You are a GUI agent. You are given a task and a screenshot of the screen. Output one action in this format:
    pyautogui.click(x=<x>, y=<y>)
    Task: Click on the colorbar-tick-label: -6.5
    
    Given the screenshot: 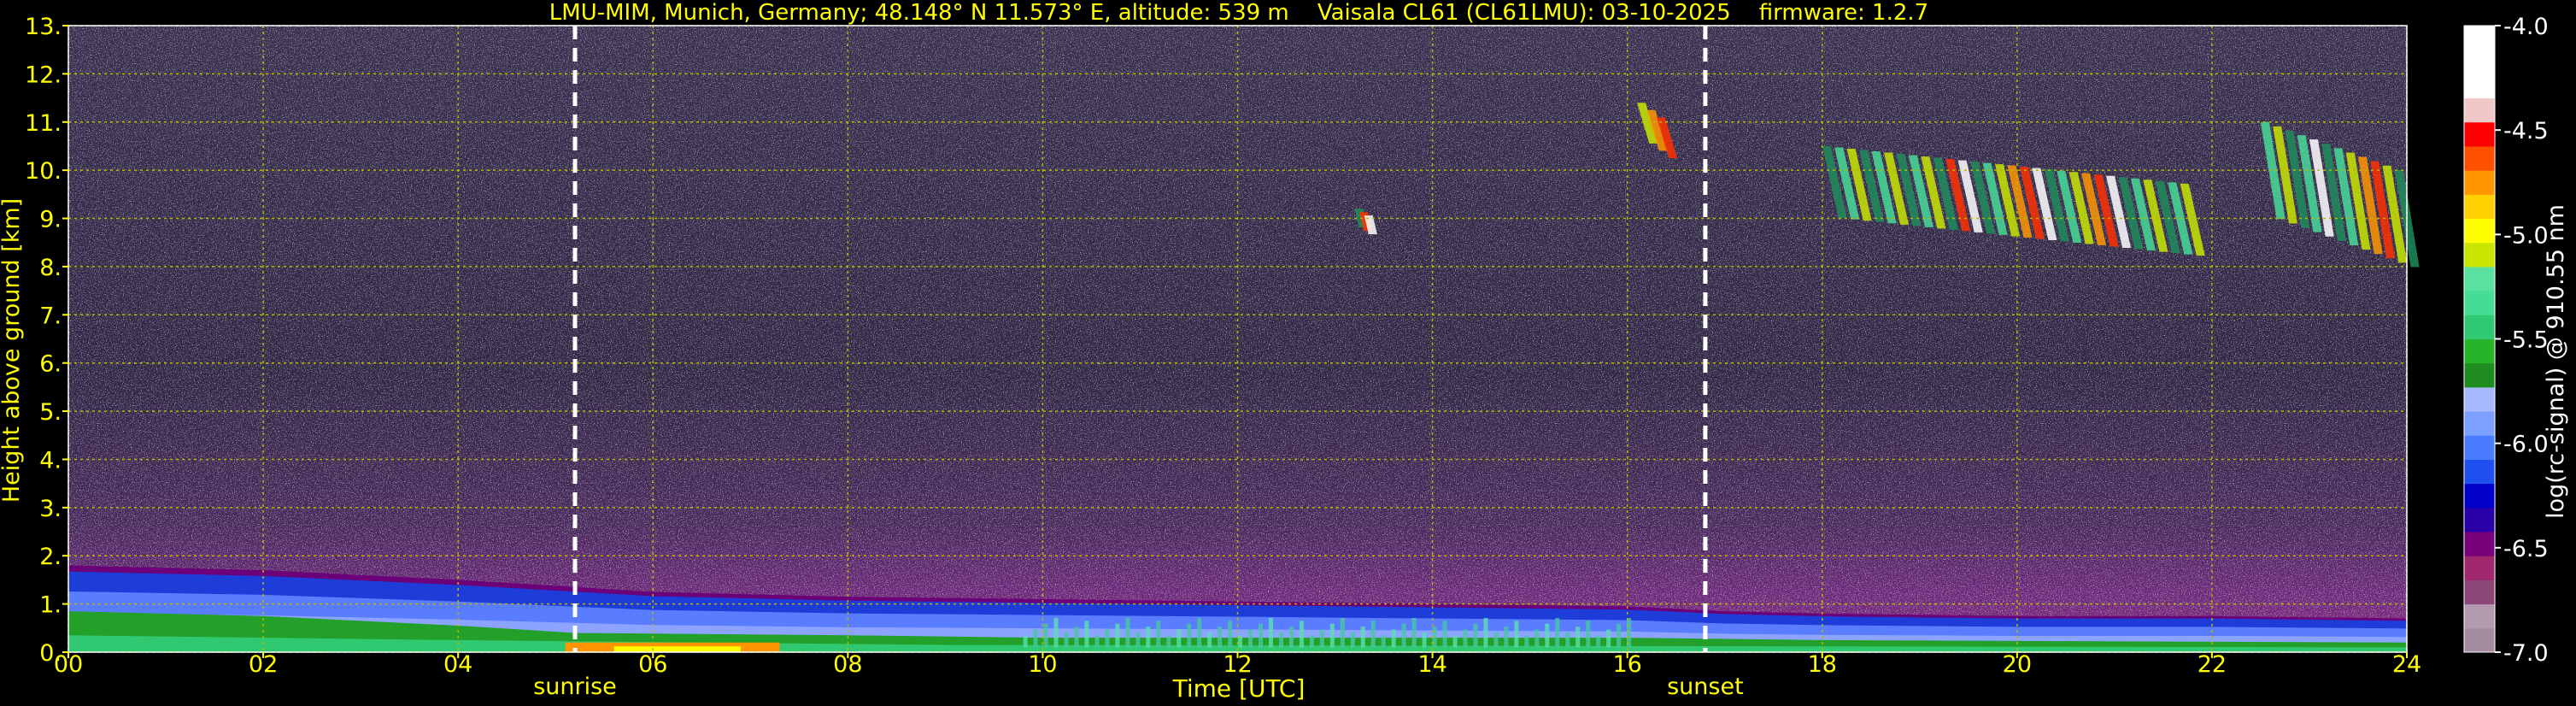 What is the action you would take?
    pyautogui.click(x=2526, y=549)
    